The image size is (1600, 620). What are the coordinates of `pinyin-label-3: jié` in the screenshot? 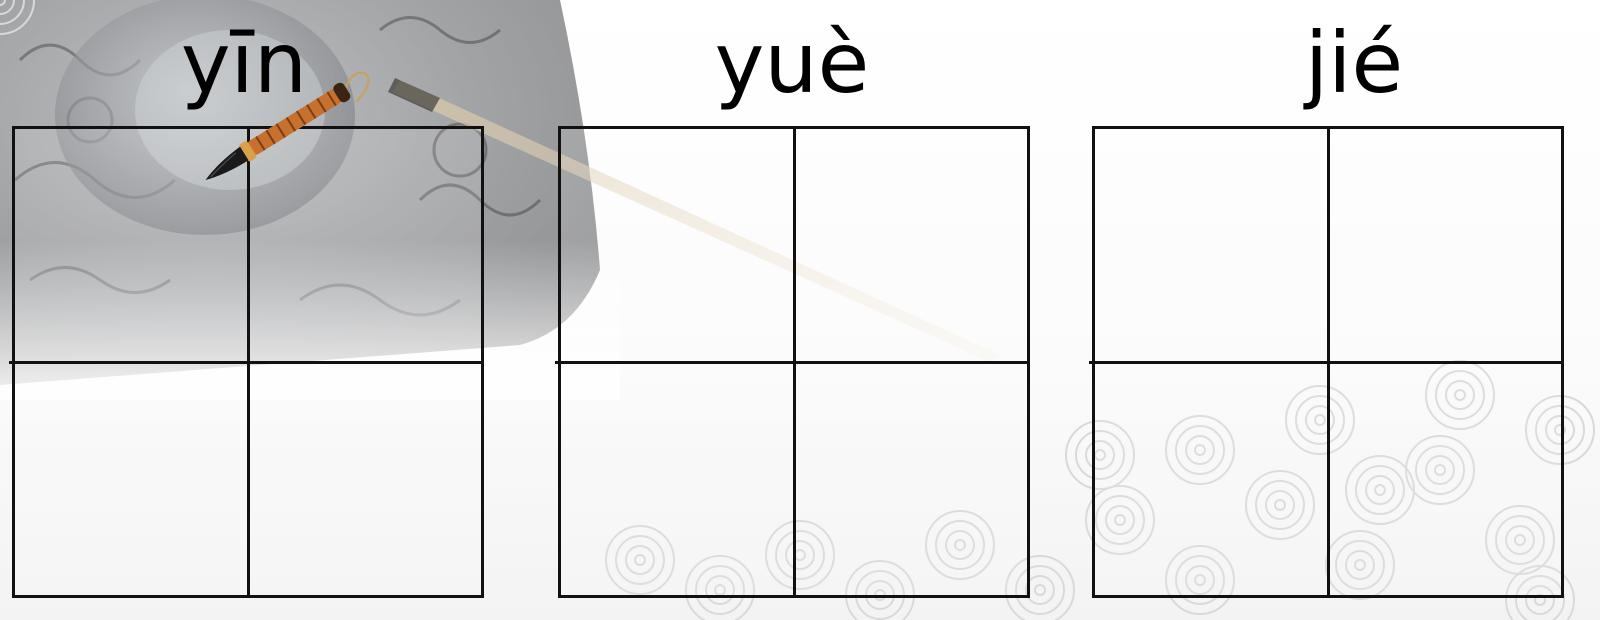 It's located at (1354, 63).